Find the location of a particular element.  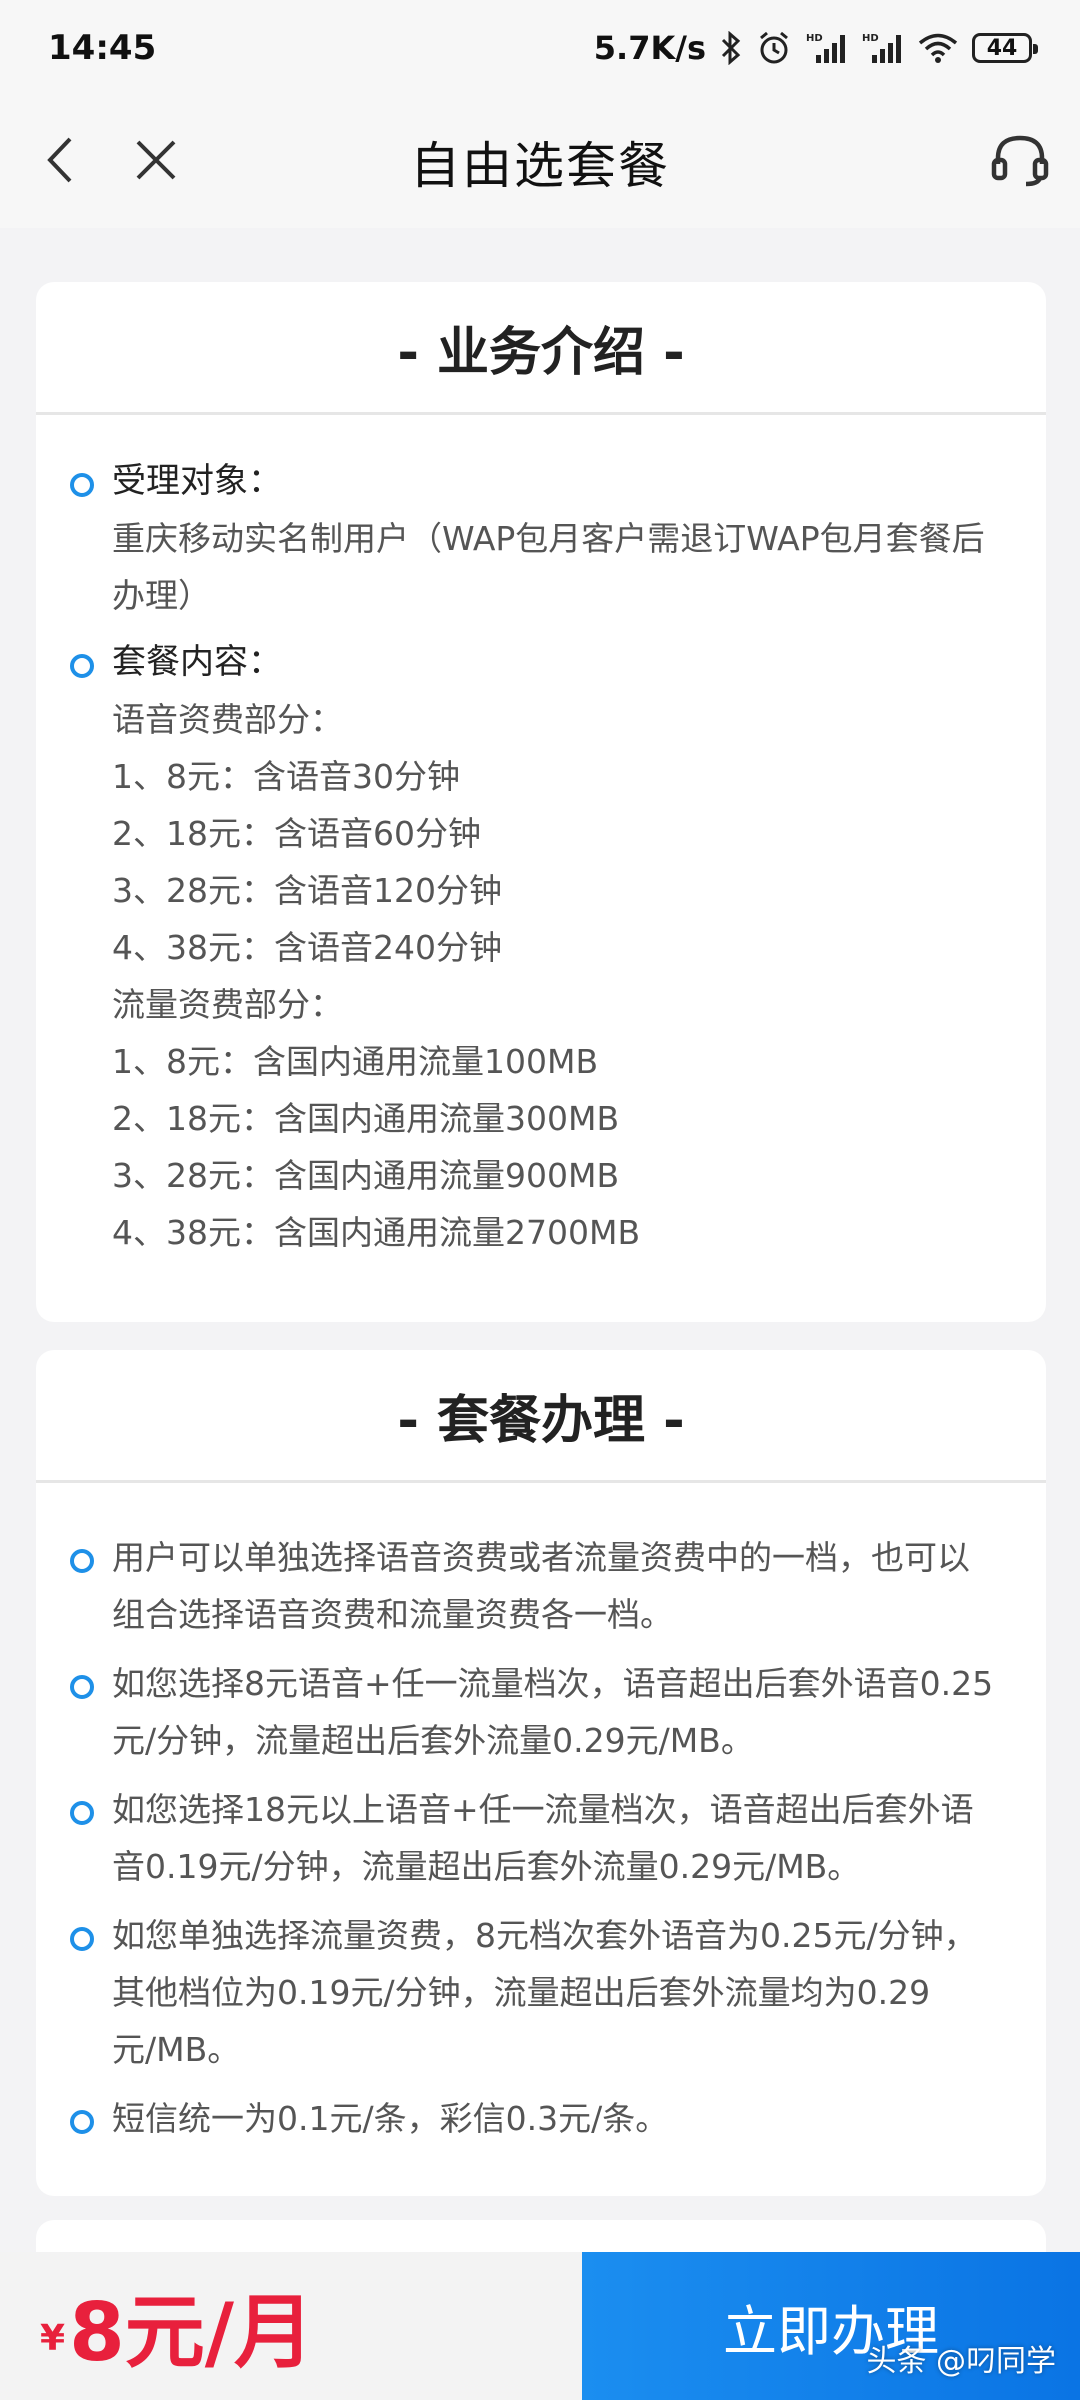

close-icon is located at coordinates (156, 162).